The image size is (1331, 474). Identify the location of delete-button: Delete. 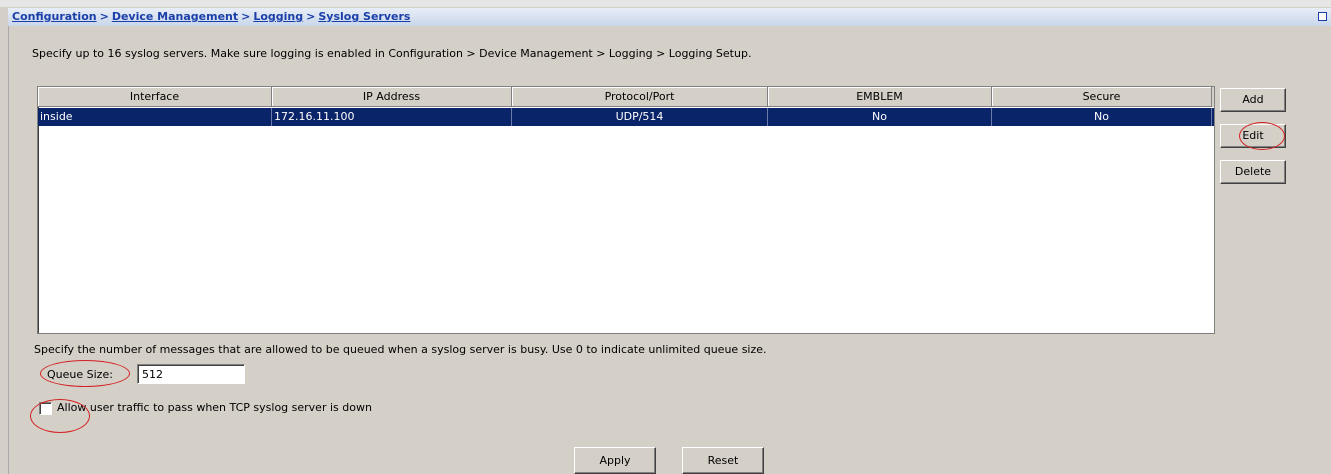
(1253, 172).